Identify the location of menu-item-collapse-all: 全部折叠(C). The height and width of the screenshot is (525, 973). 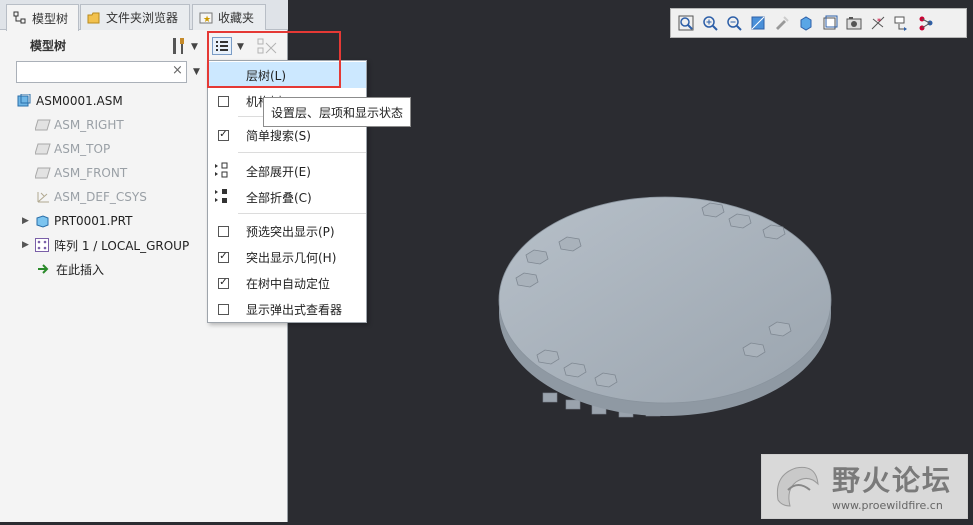
(287, 197).